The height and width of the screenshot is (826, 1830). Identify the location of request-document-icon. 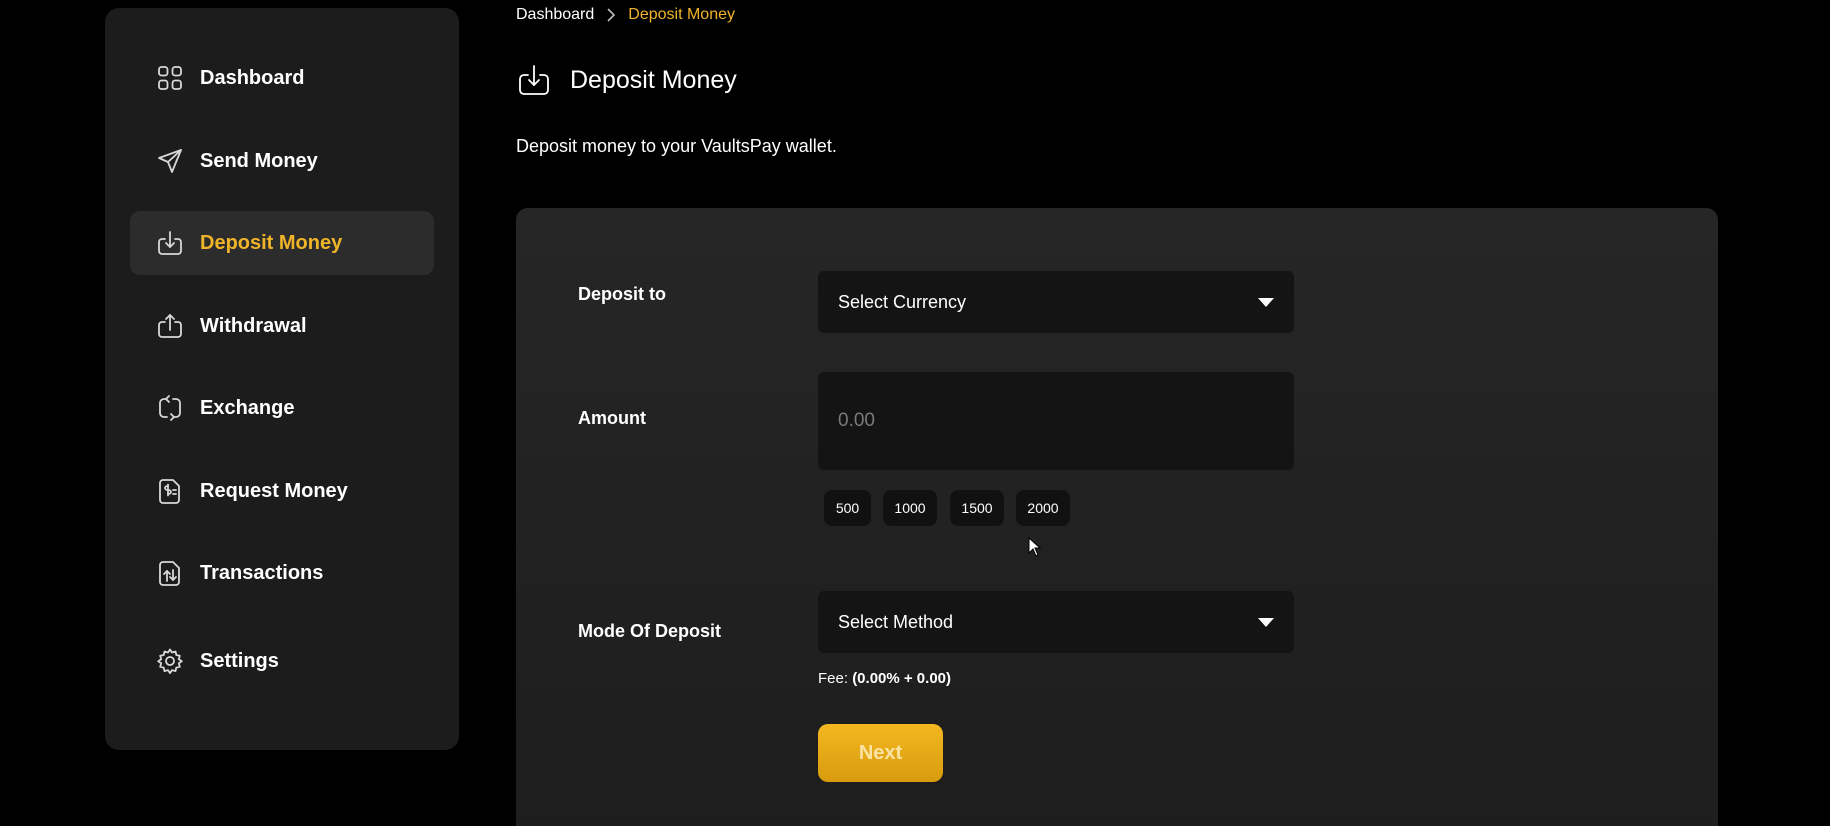
(170, 491).